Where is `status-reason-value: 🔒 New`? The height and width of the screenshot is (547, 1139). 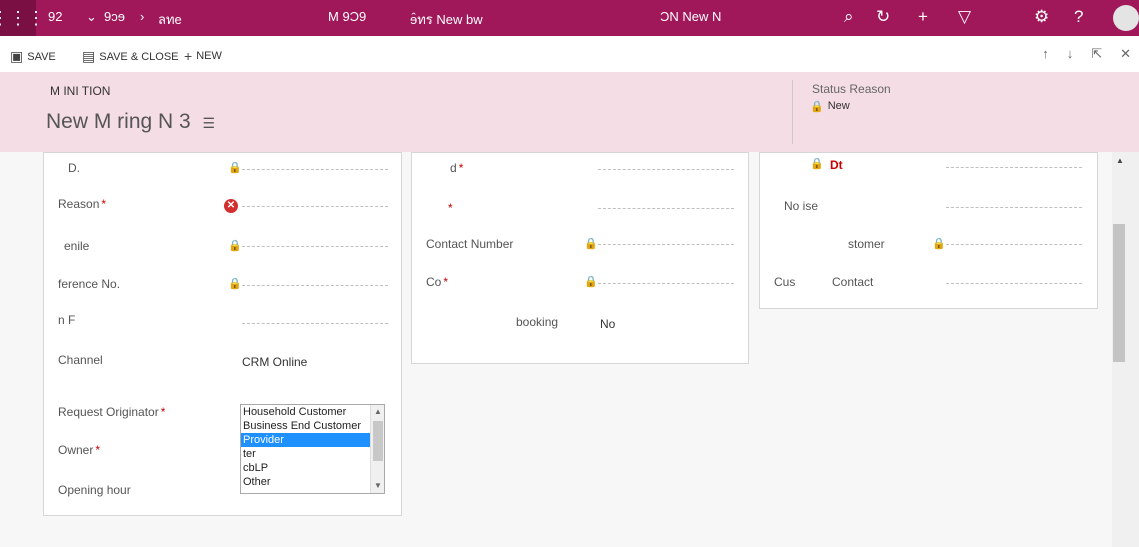 status-reason-value: 🔒 New is located at coordinates (830, 106).